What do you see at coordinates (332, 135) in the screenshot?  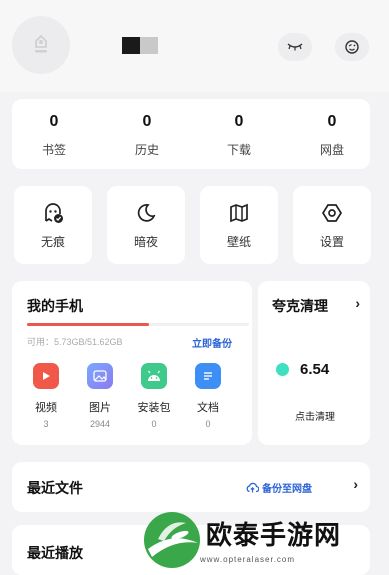 I see `stat-cloud-drive: 0 网盘` at bounding box center [332, 135].